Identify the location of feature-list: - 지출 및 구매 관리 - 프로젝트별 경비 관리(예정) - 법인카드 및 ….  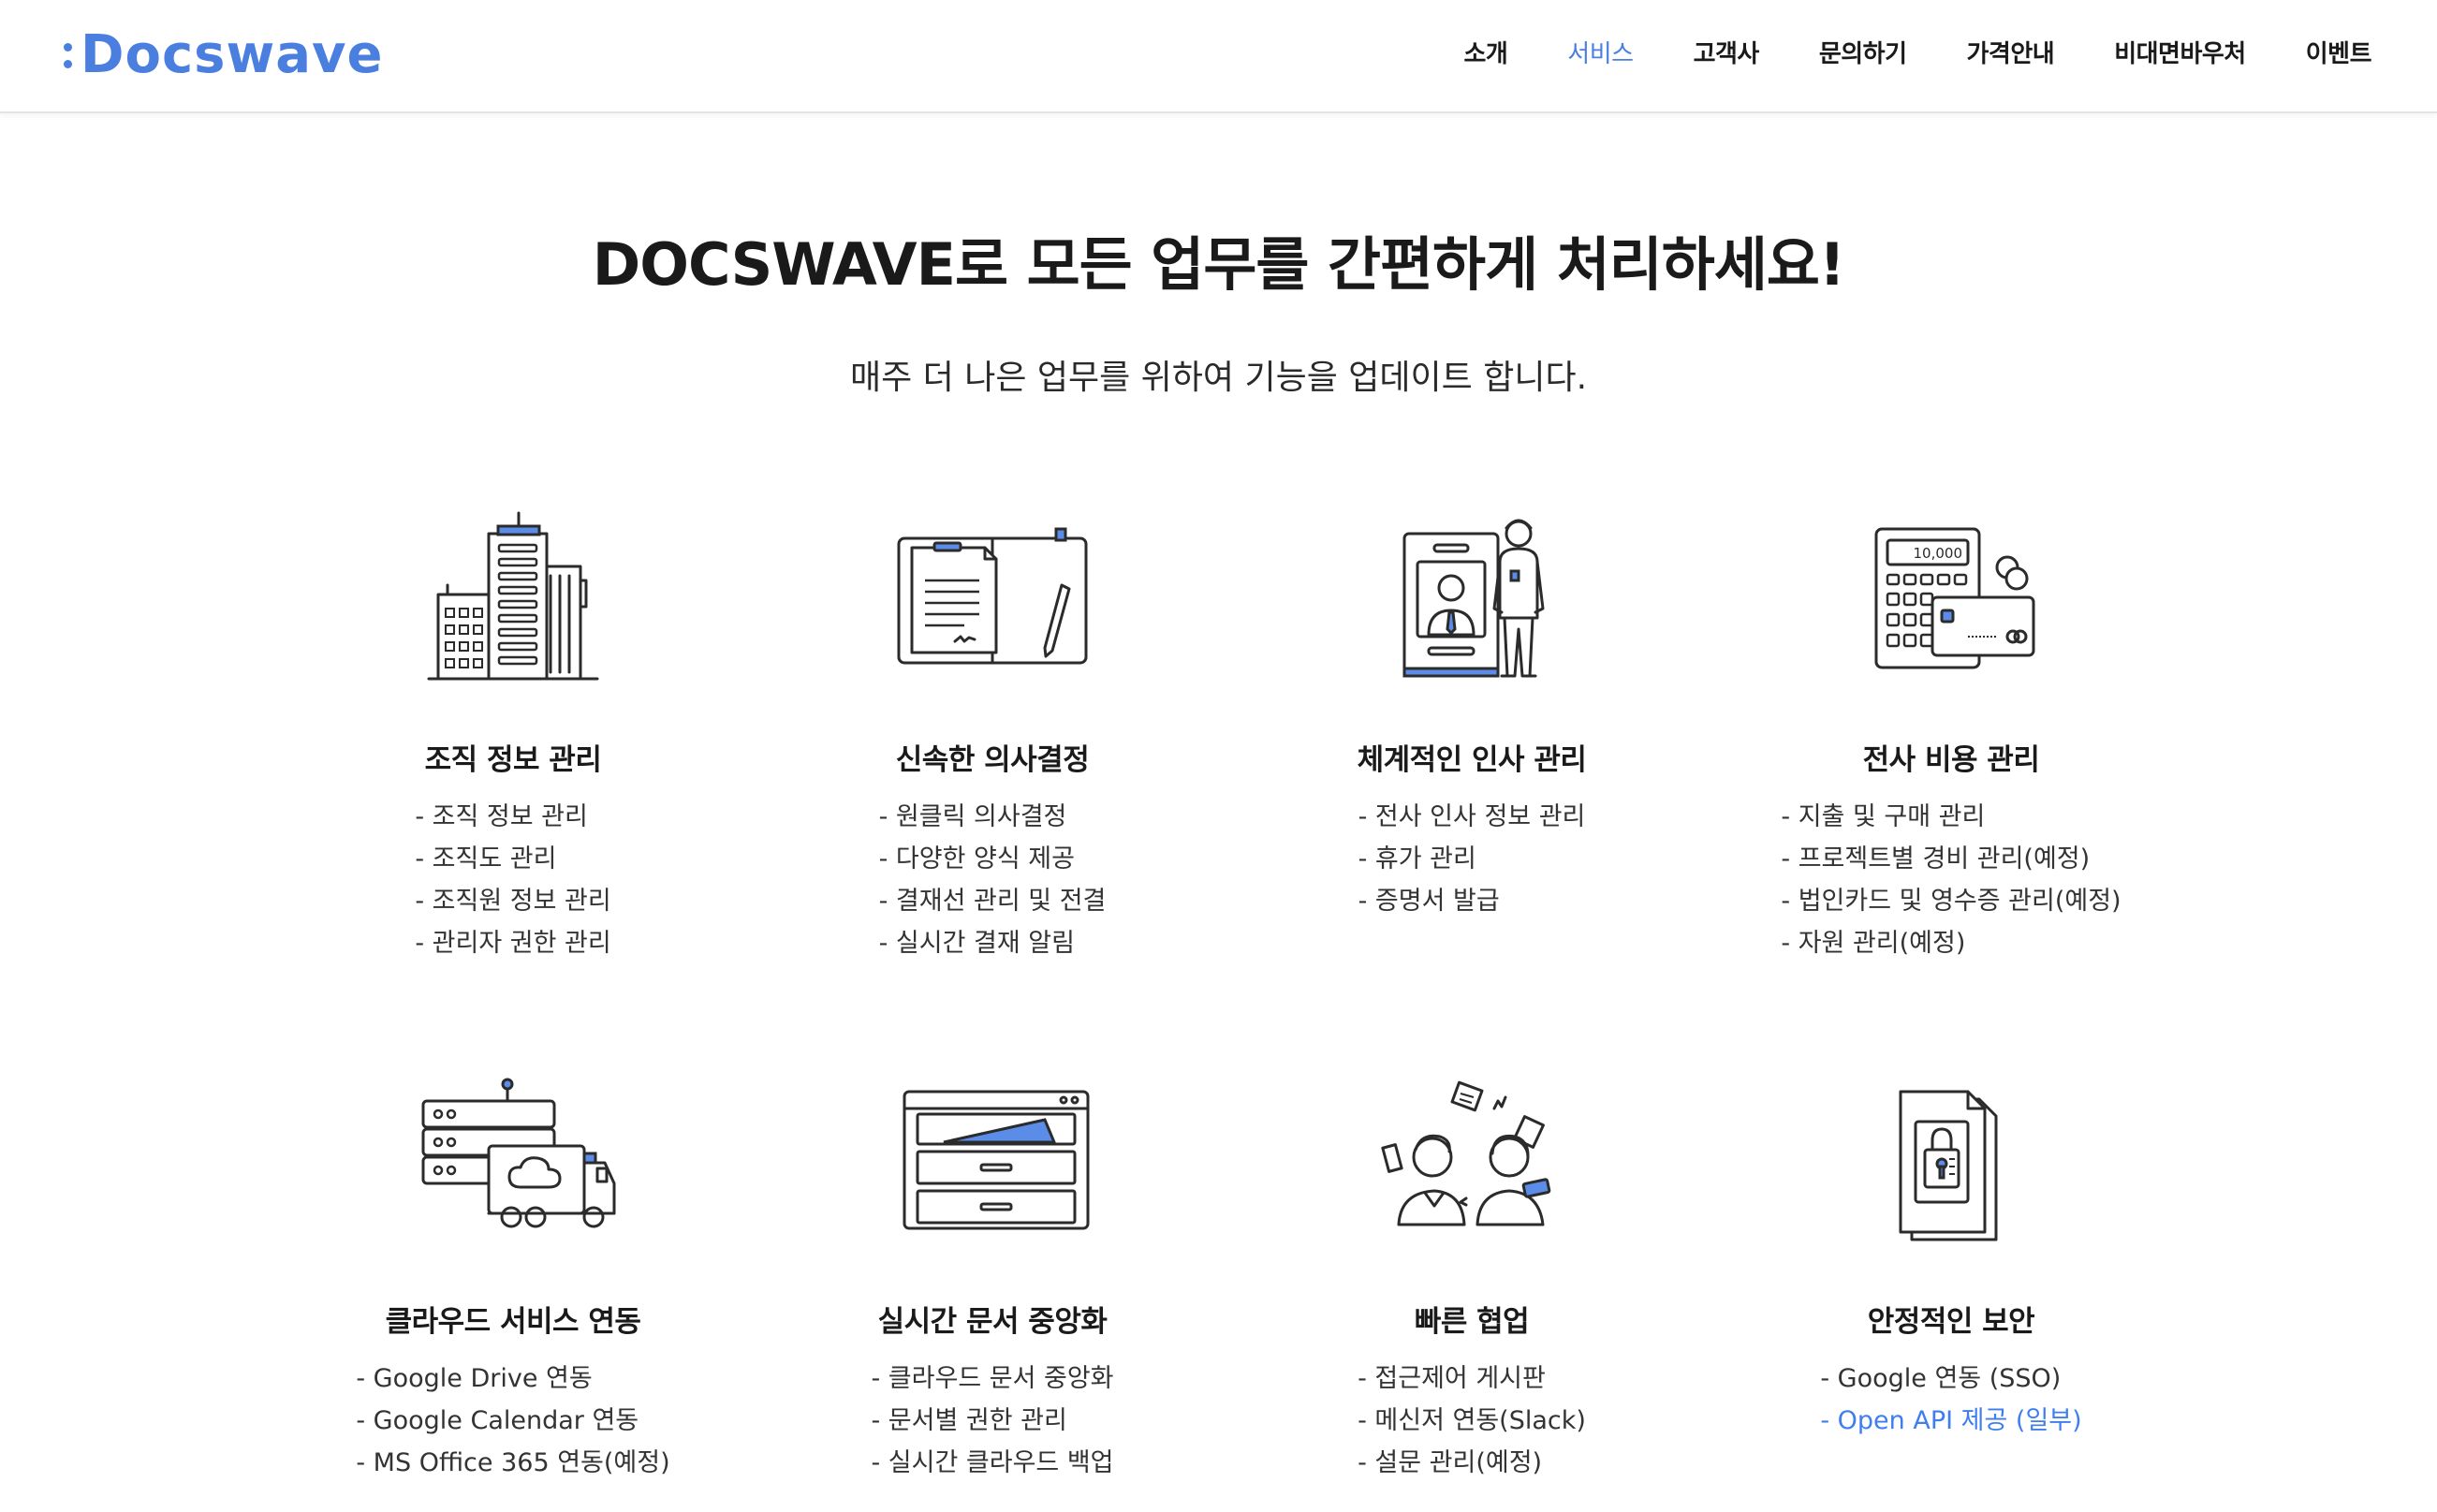
(1951, 880).